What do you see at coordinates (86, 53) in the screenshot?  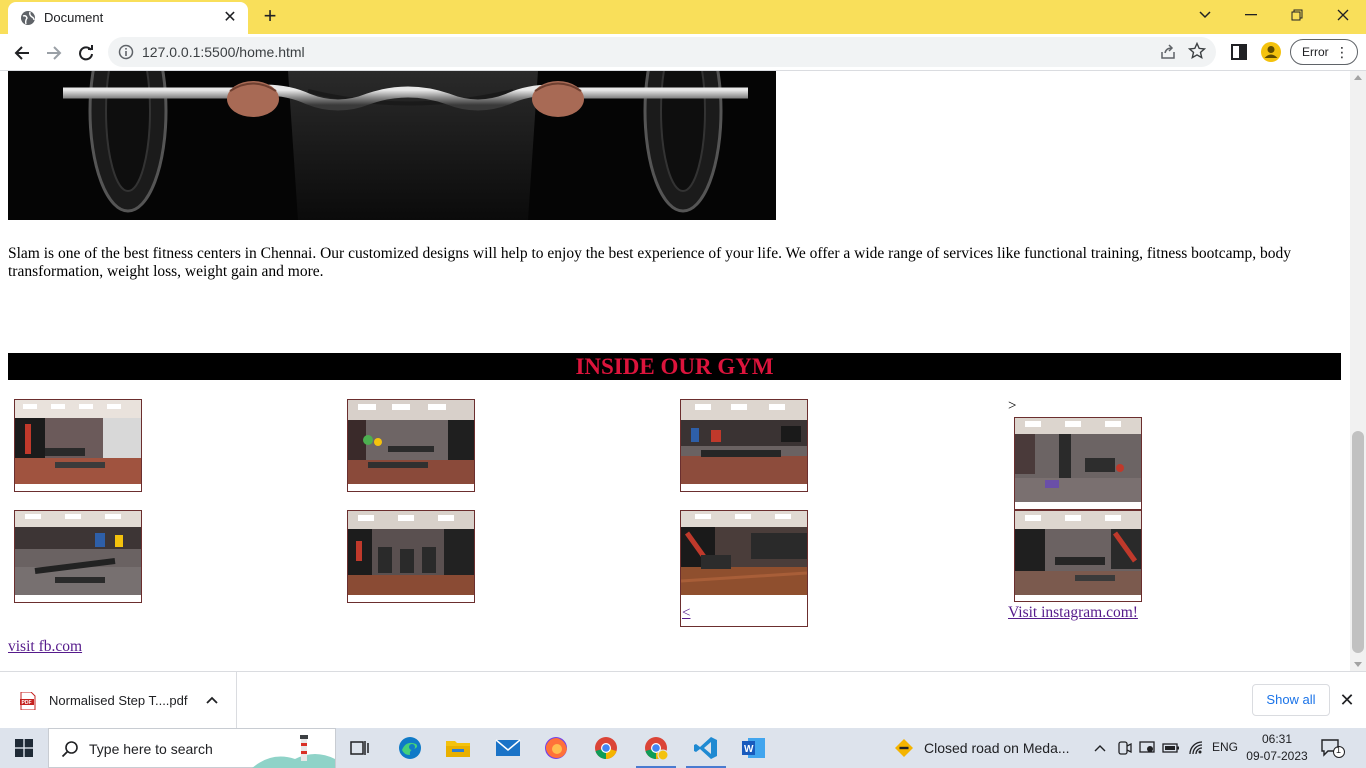 I see `reload-icon` at bounding box center [86, 53].